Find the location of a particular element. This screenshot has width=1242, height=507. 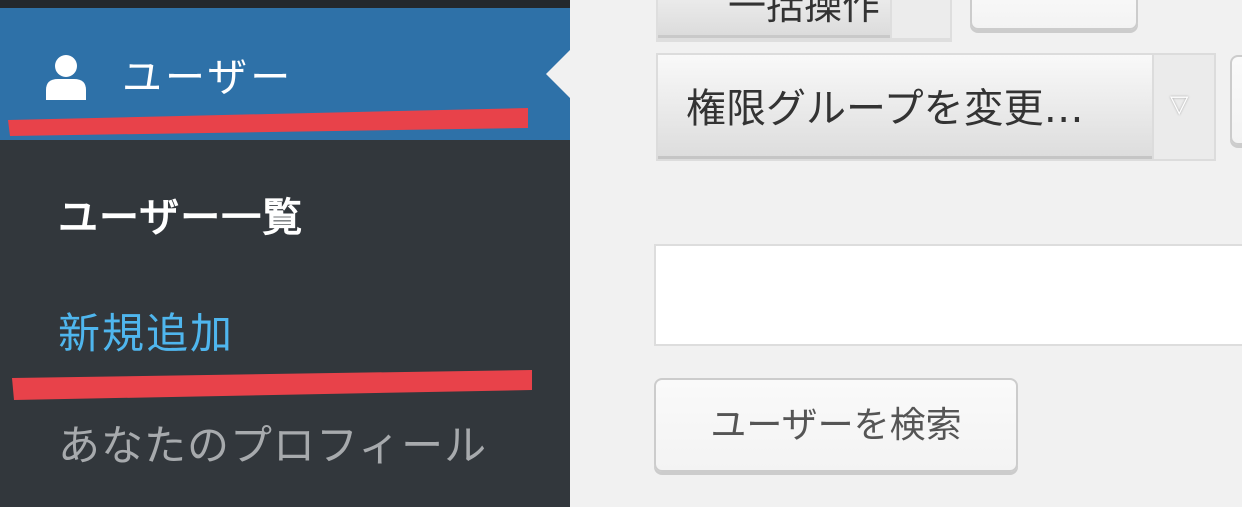

sidebar-menu-users: ユーザー is located at coordinates (285, 74).